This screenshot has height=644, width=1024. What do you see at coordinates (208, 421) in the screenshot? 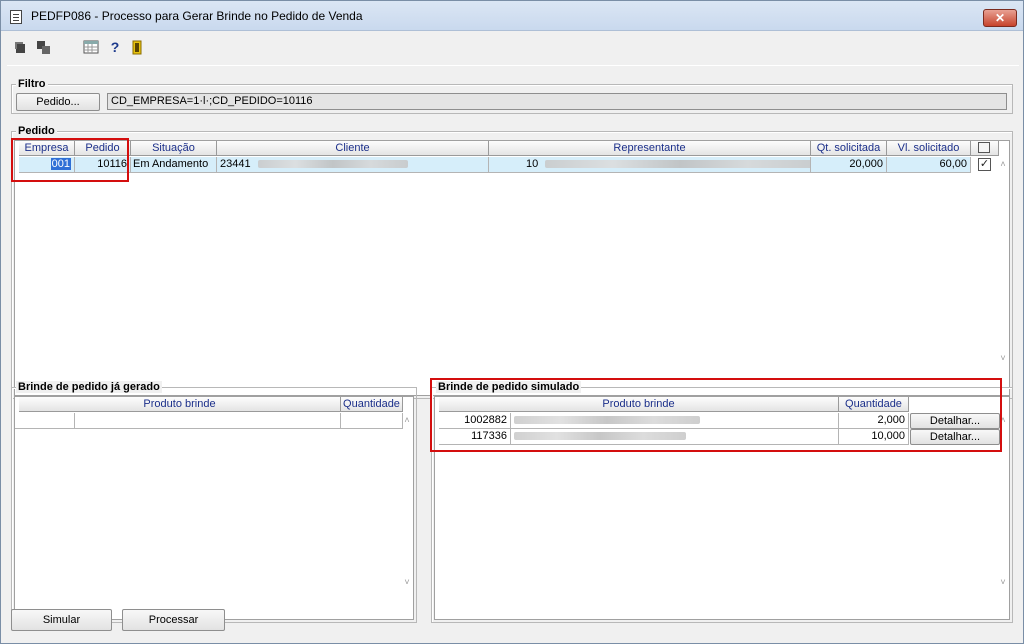
I see `empty-cell-produto` at bounding box center [208, 421].